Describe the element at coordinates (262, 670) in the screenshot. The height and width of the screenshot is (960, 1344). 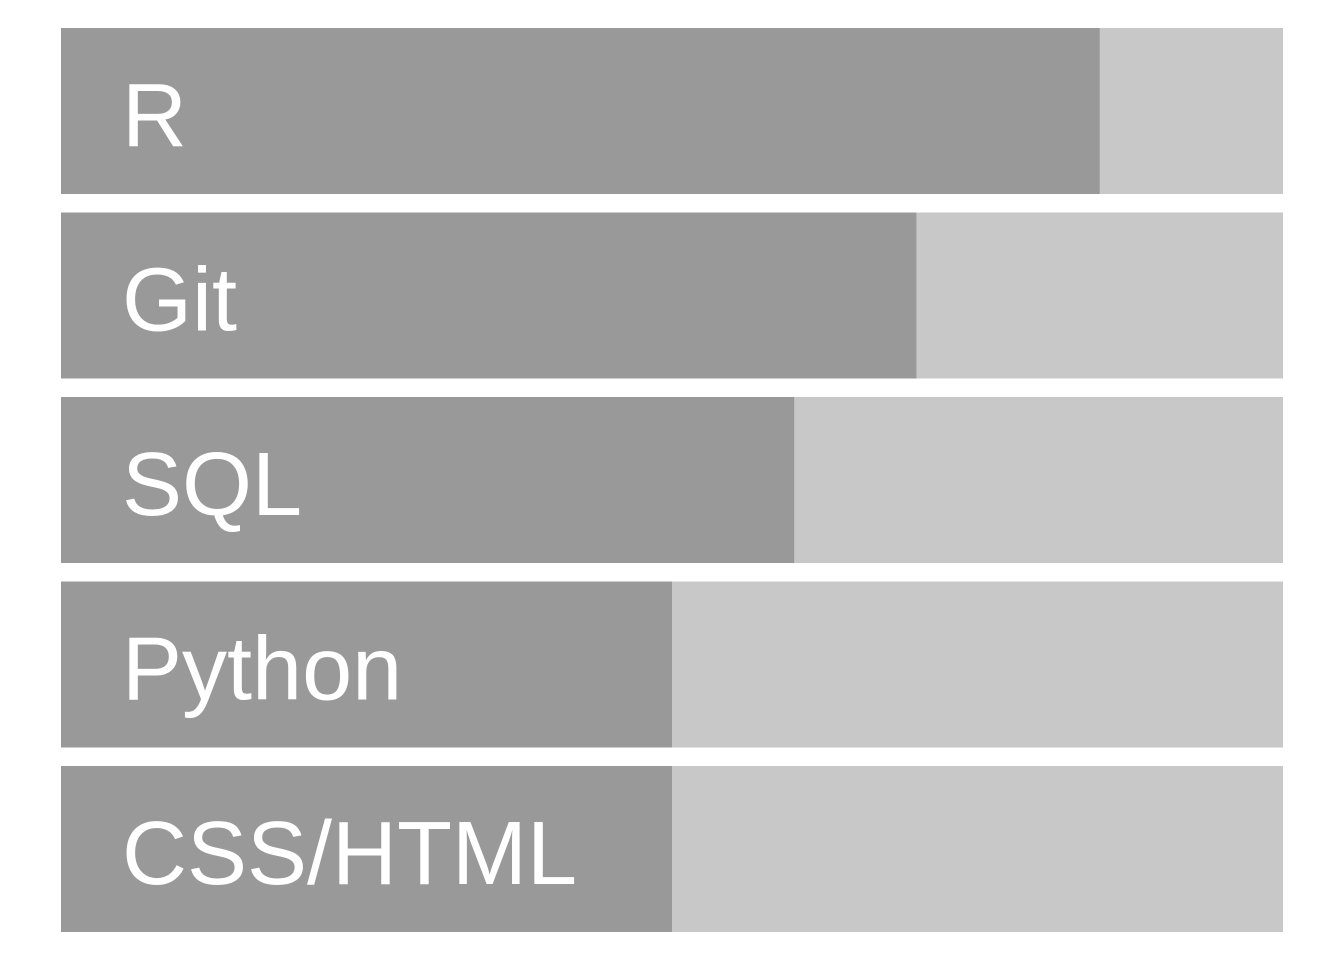
I see `bar-label: Python` at that location.